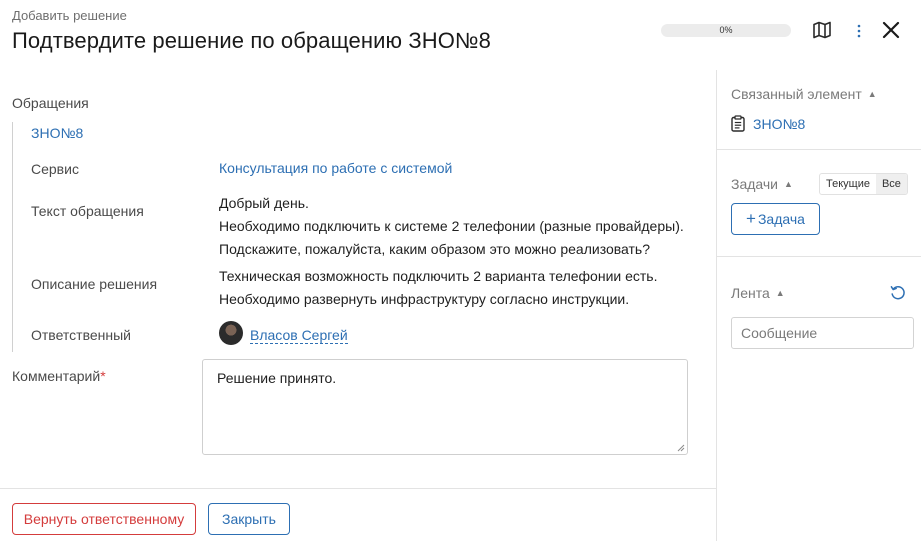 Image resolution: width=921 pixels, height=541 pixels. I want to click on feed-title: Лента, so click(750, 293).